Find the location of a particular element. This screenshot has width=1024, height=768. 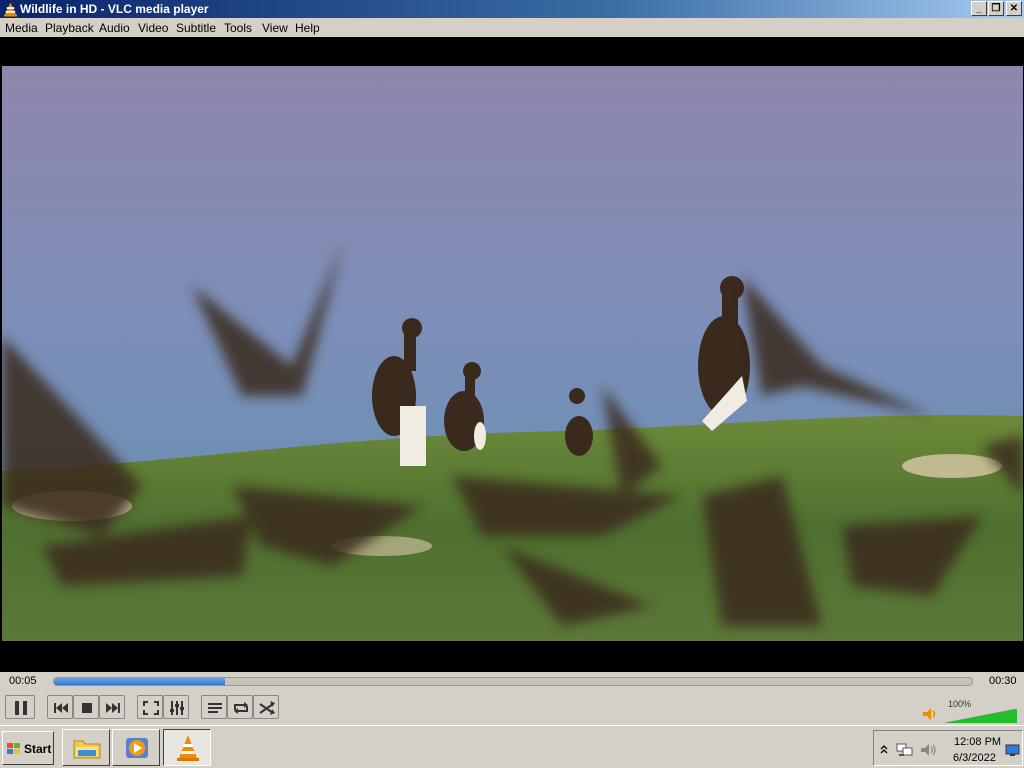

stop-button is located at coordinates (86, 707).